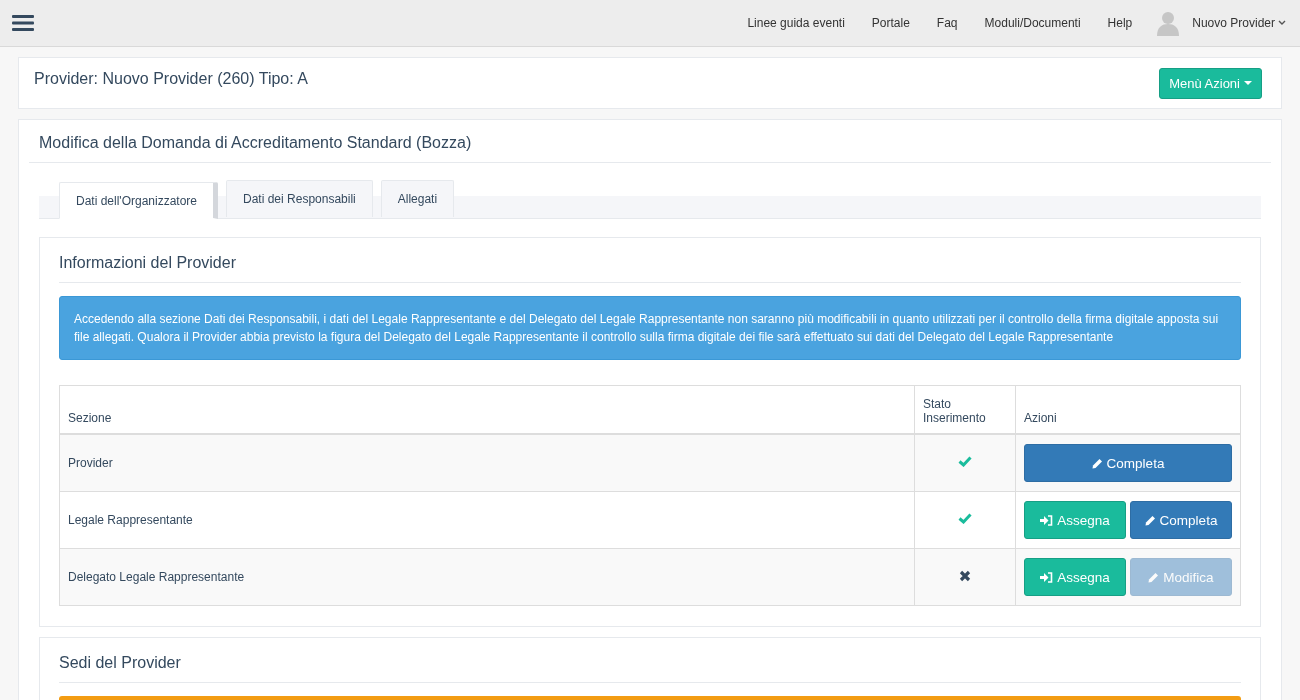 The height and width of the screenshot is (700, 1300). What do you see at coordinates (171, 79) in the screenshot?
I see `provider-title: Provider: Nuovo Provider (260) Tipo: A` at bounding box center [171, 79].